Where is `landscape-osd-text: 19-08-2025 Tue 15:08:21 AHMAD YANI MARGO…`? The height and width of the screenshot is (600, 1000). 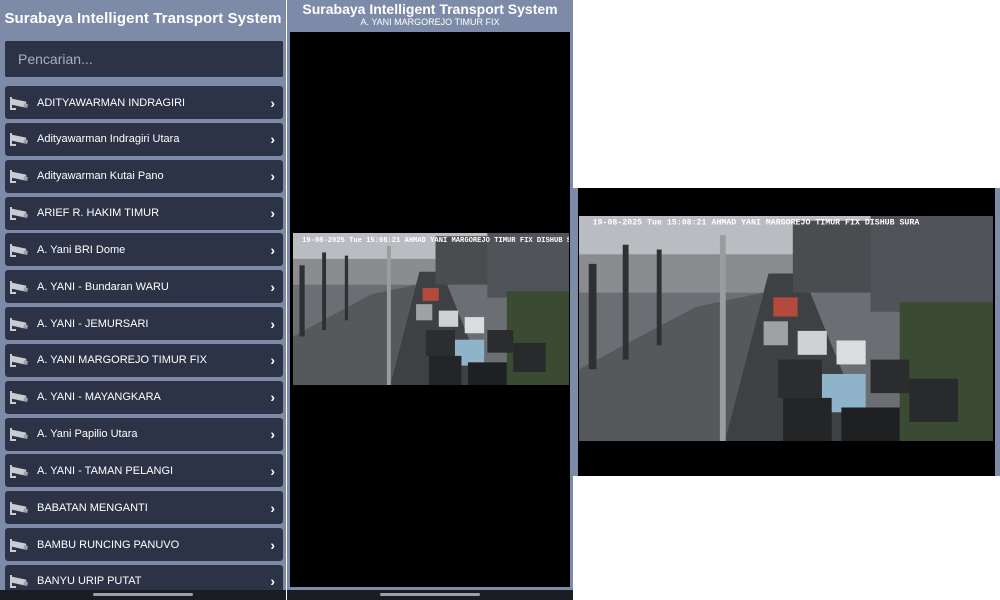
landscape-osd-text: 19-08-2025 Tue 15:08:21 AHMAD YANI MARGO… is located at coordinates (756, 223).